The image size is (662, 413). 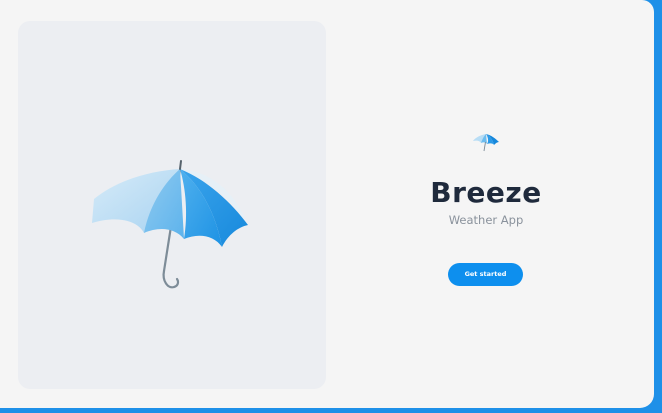 What do you see at coordinates (486, 220) in the screenshot?
I see `app-tagline: Weather App` at bounding box center [486, 220].